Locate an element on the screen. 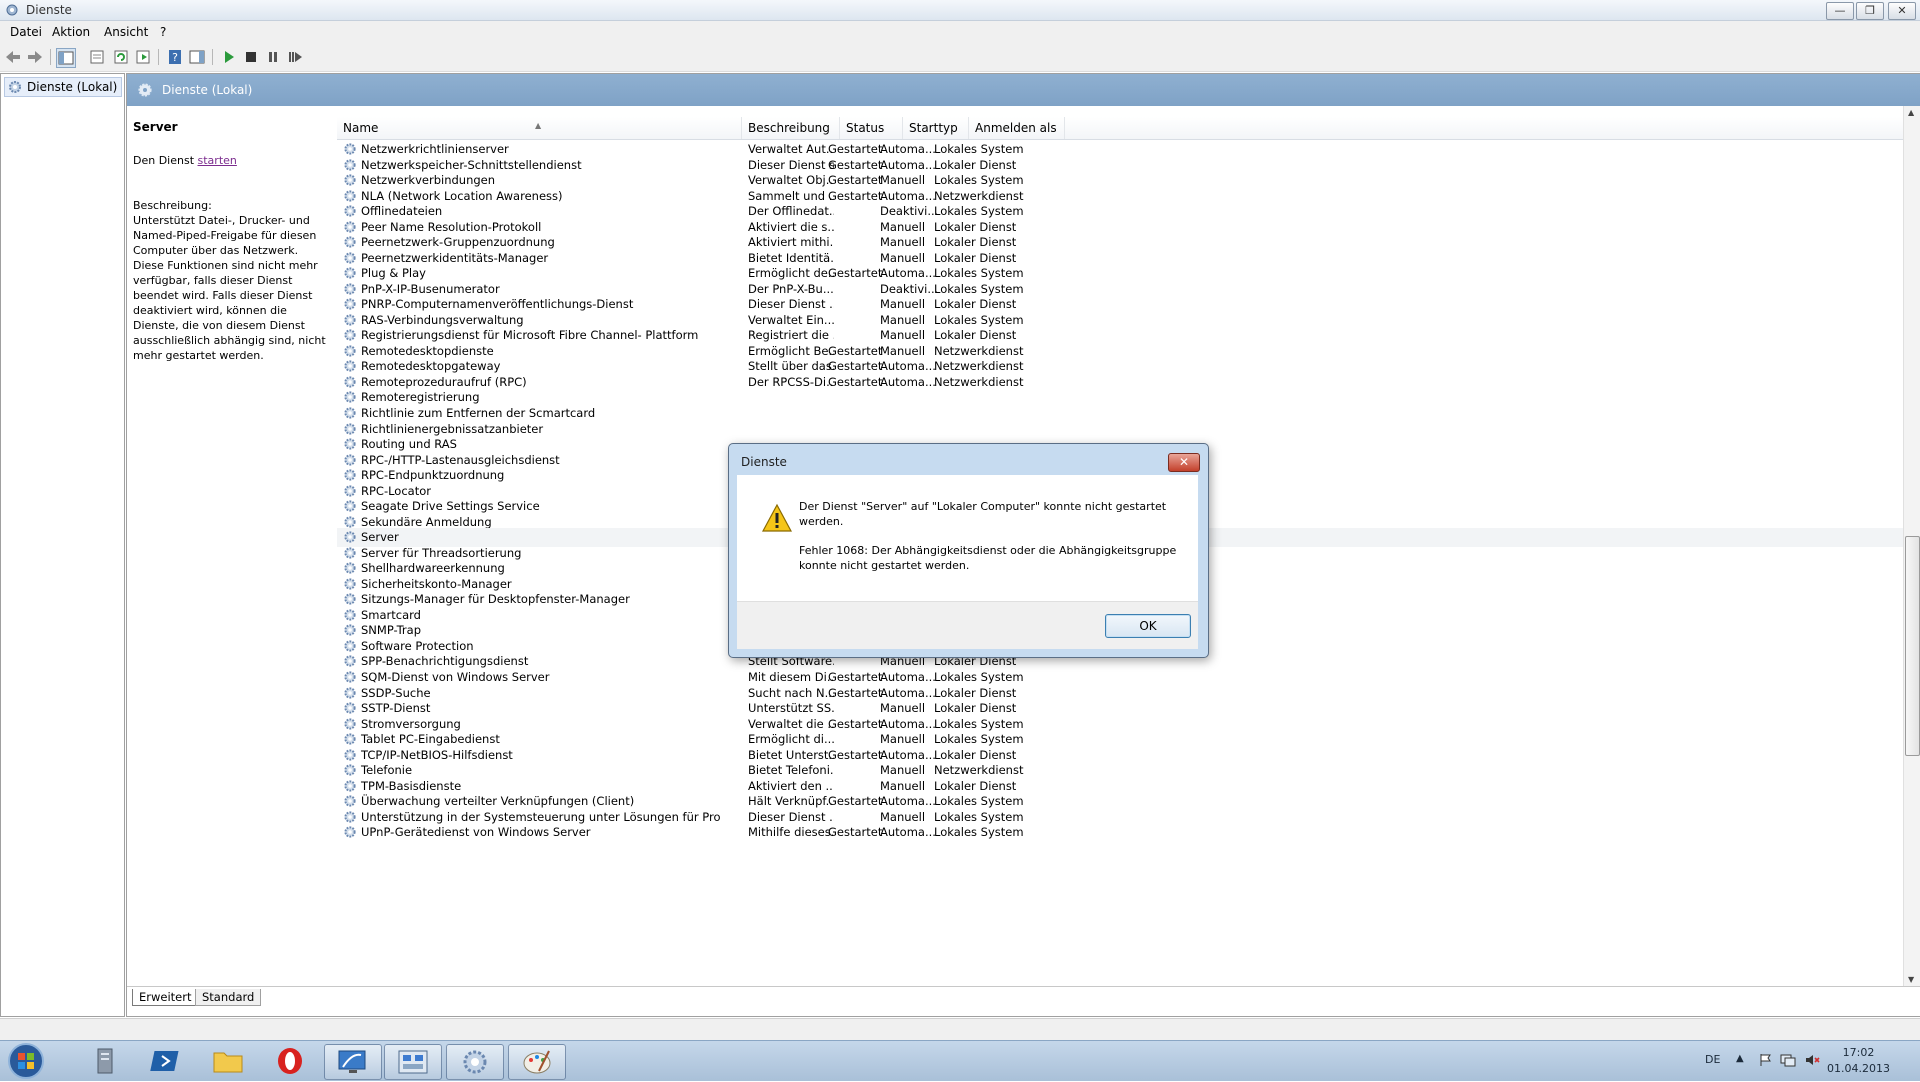  column-name: Name ▲ is located at coordinates (539, 128).